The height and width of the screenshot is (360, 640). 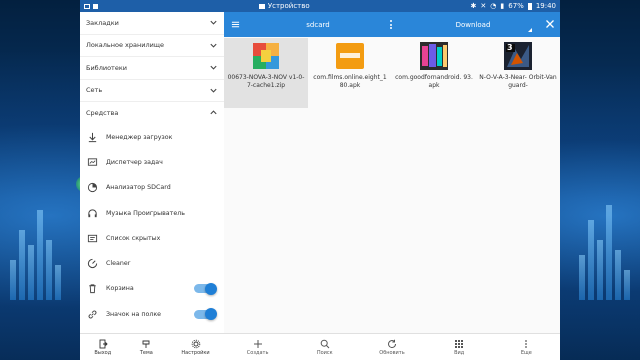 What do you see at coordinates (94, 90) in the screenshot?
I see `drawer-section-label: Сеть` at bounding box center [94, 90].